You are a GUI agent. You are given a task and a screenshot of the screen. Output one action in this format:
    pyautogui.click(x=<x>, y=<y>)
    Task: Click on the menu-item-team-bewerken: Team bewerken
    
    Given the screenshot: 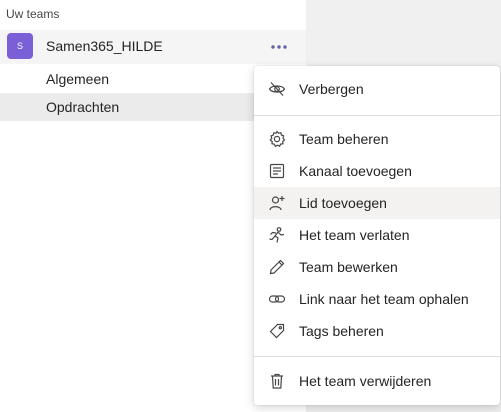 What is the action you would take?
    pyautogui.click(x=377, y=267)
    